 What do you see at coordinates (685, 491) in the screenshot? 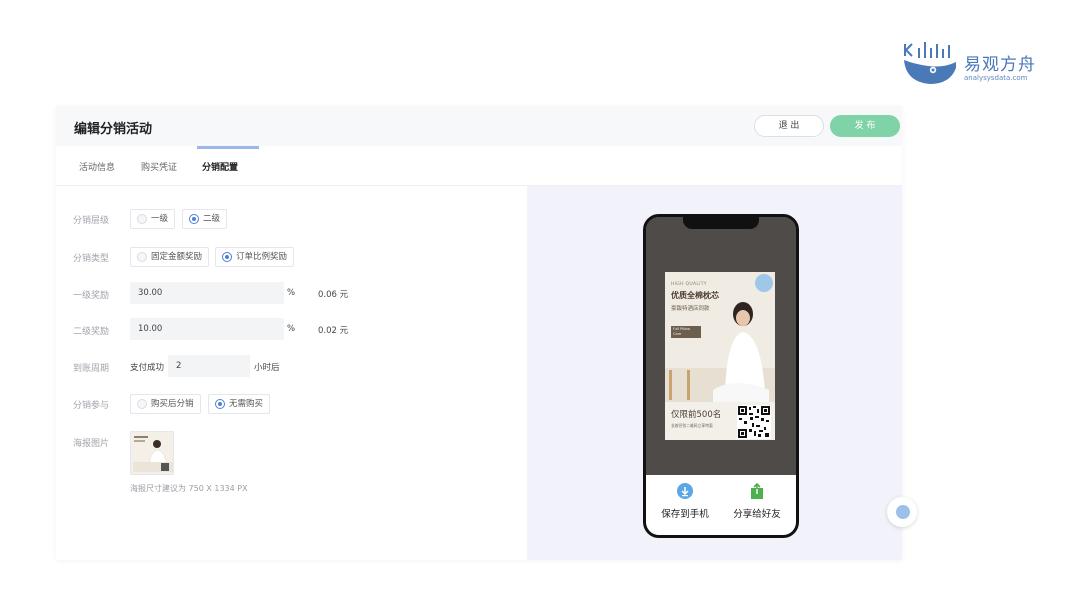
I see `download-icon` at bounding box center [685, 491].